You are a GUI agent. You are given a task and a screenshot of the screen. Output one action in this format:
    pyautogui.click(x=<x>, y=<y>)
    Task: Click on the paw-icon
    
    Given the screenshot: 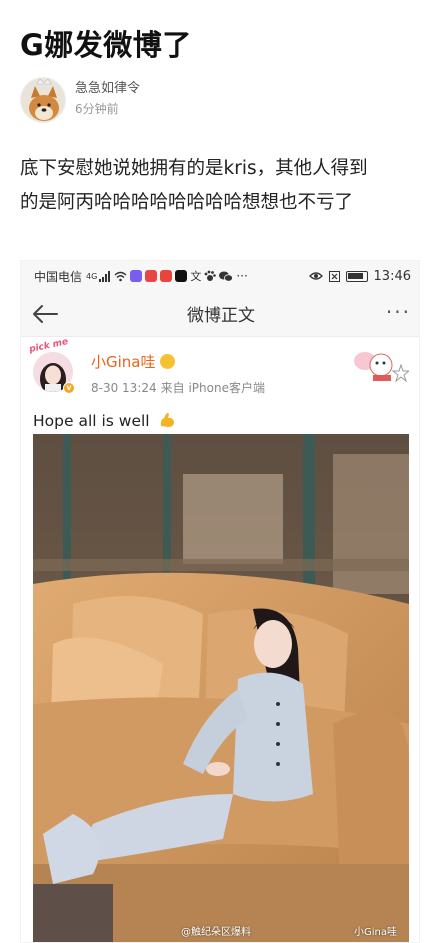 What is the action you would take?
    pyautogui.click(x=210, y=275)
    